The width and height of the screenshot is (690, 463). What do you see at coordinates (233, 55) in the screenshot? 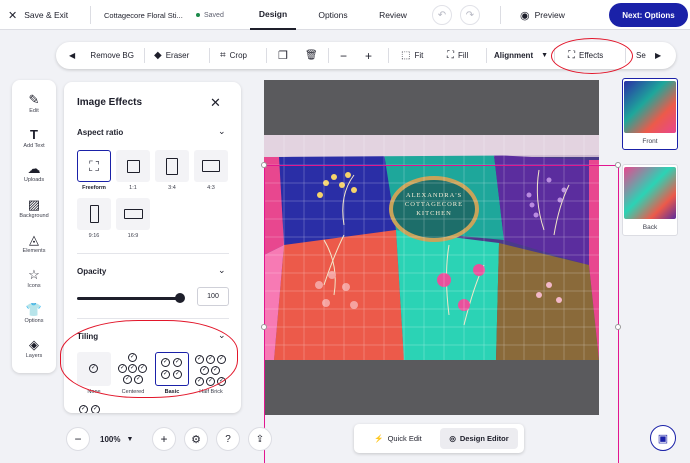
I see `crop-button: ⌗ Crop` at bounding box center [233, 55].